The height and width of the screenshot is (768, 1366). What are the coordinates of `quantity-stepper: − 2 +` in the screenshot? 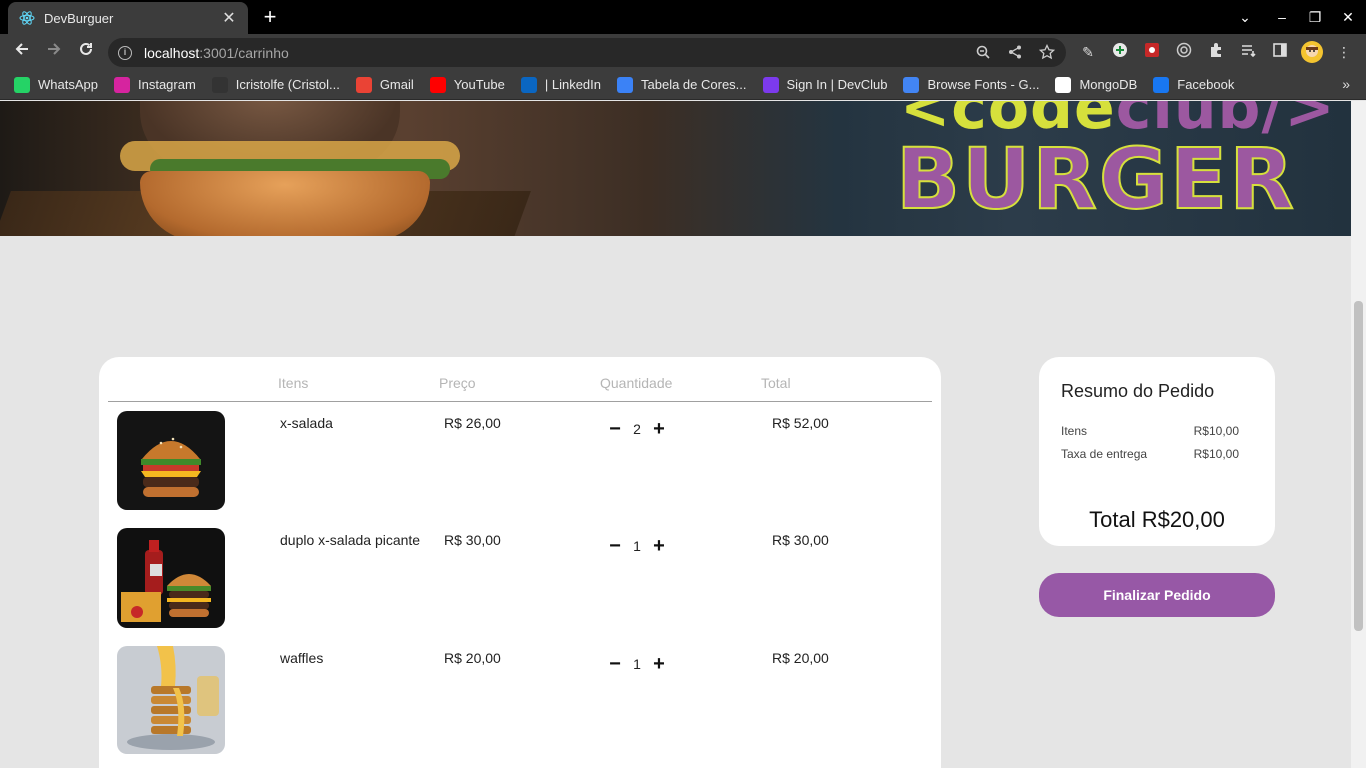 It's located at (648, 429).